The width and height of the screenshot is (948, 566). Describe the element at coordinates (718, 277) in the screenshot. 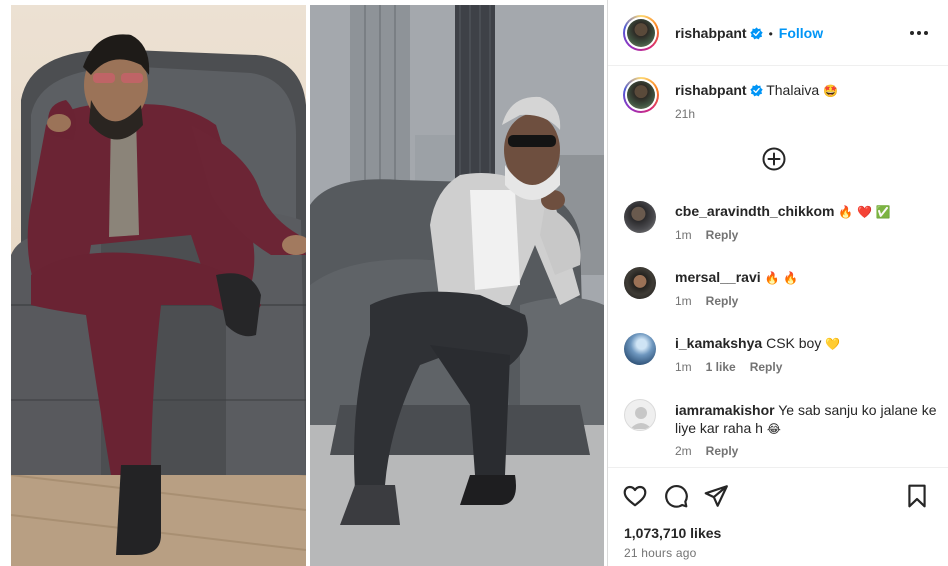

I see `comment-username: mersal__ravi` at that location.